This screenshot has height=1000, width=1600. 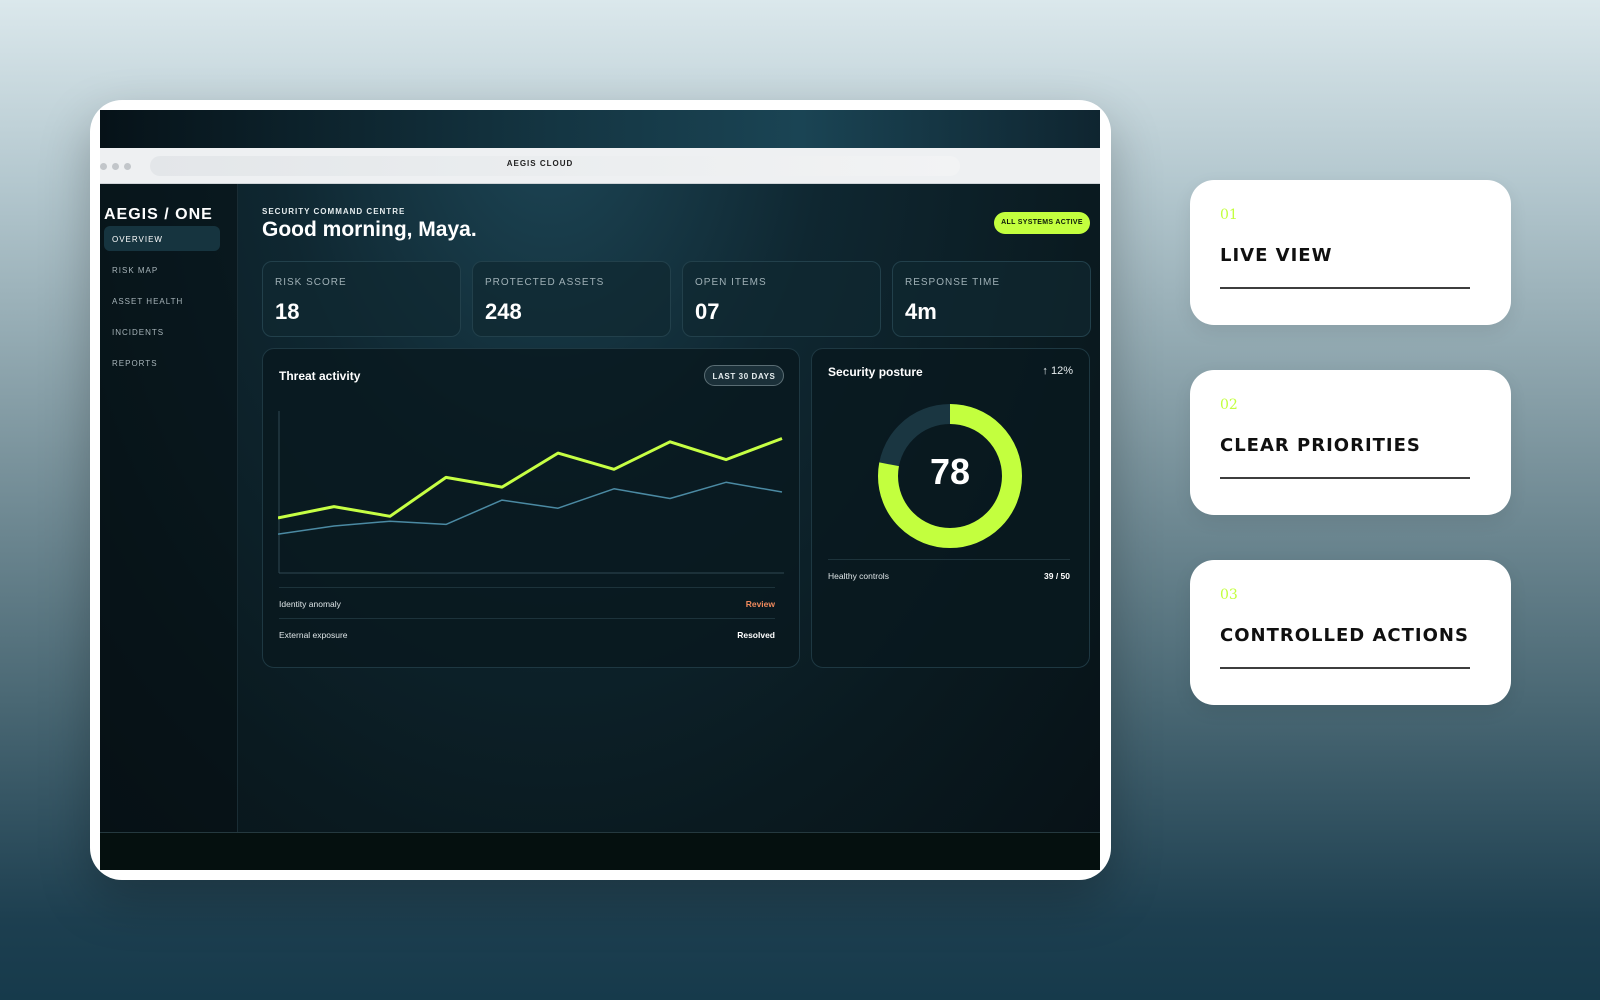 I want to click on kpi-card-risk-score: RISK SCORE 18, so click(x=361, y=299).